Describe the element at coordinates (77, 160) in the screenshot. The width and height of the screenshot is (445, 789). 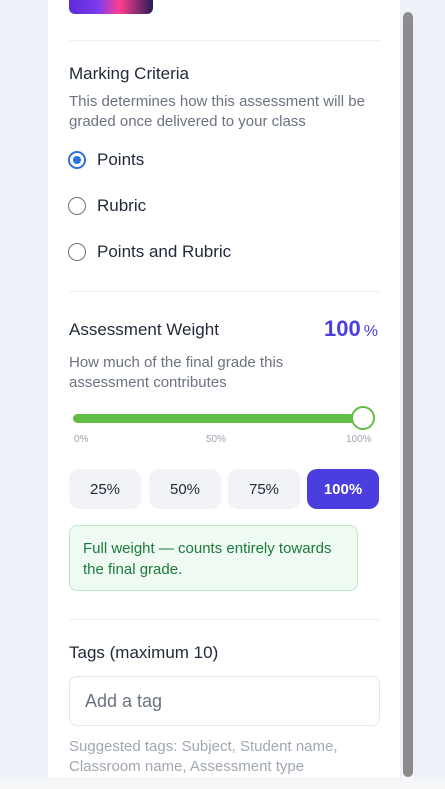
I see `radio-checked-icon` at that location.